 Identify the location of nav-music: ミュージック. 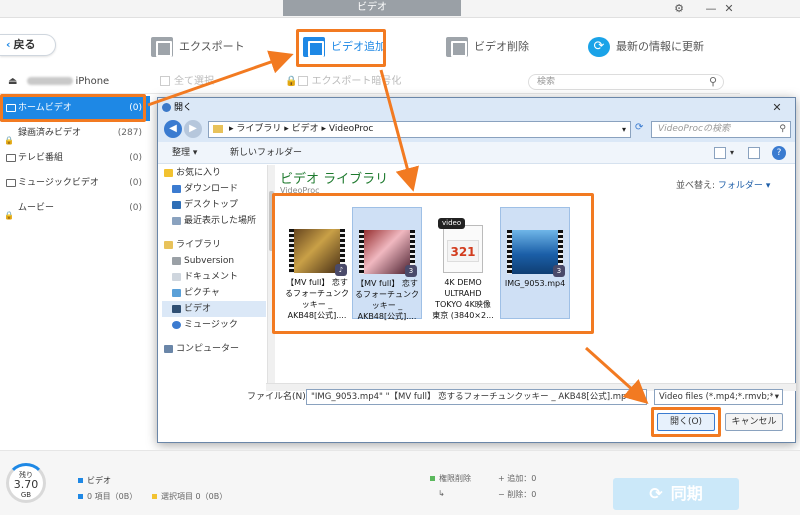
(214, 325).